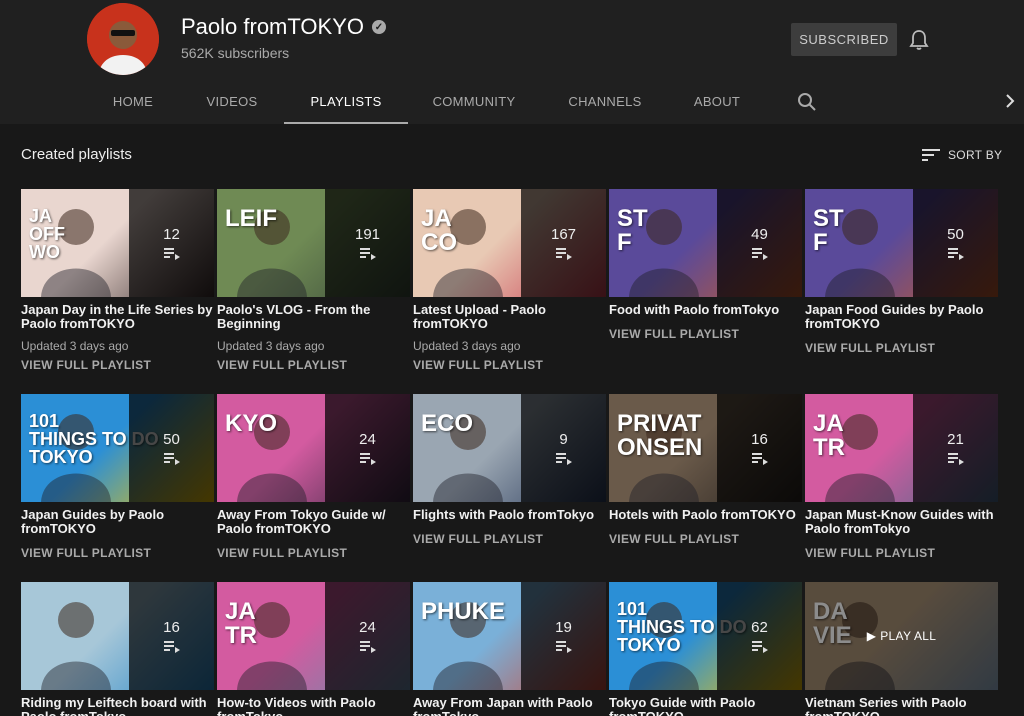  Describe the element at coordinates (705, 706) in the screenshot. I see `playlist-title: Tokyo Guide with Paolo fromTOKYO` at that location.